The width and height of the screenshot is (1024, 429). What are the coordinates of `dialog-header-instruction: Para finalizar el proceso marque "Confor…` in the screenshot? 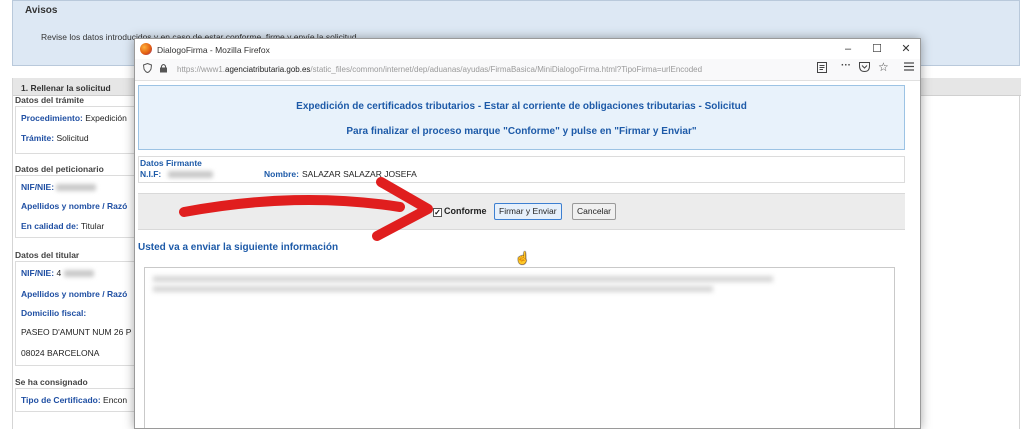 It's located at (521, 131).